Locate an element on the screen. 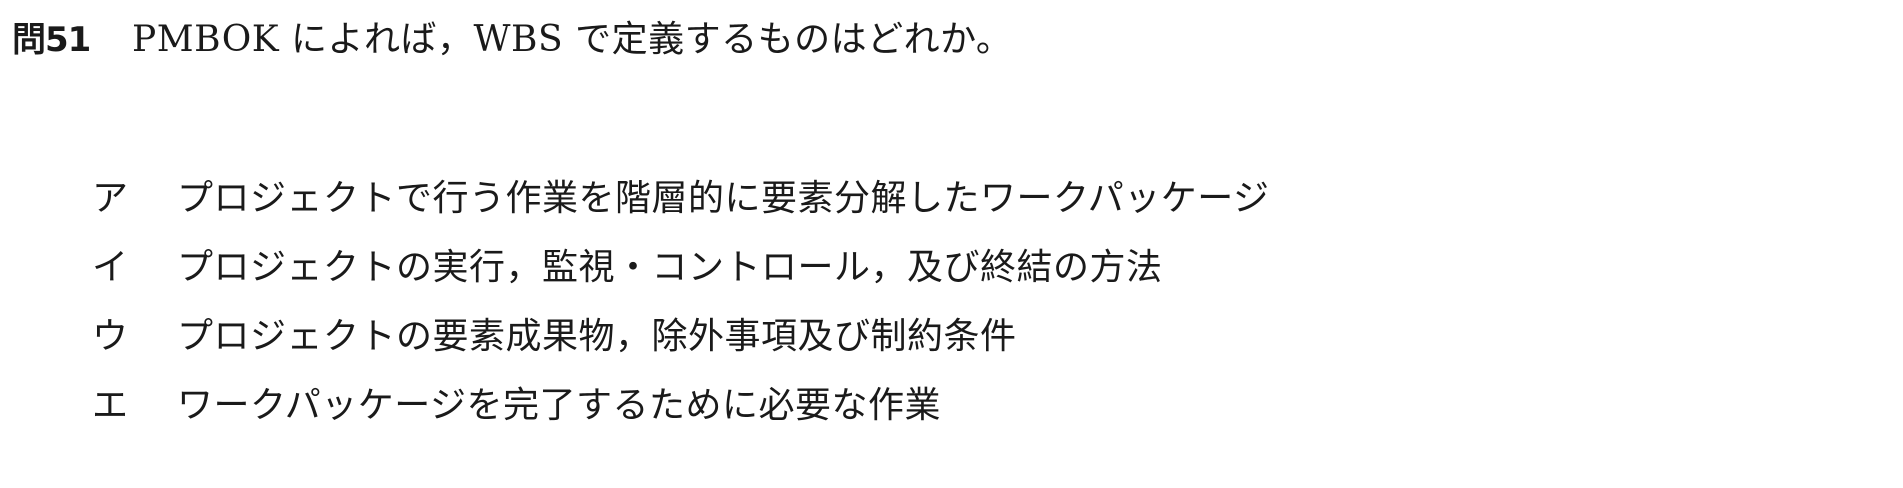 This screenshot has height=488, width=1903. option-key: ア is located at coordinates (110, 198).